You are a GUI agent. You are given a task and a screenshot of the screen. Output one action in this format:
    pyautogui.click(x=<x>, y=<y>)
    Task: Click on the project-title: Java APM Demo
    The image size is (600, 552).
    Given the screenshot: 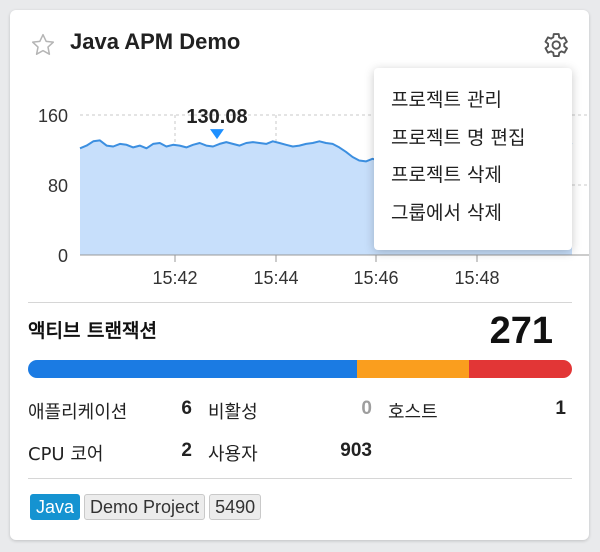 What is the action you would take?
    pyautogui.click(x=155, y=41)
    